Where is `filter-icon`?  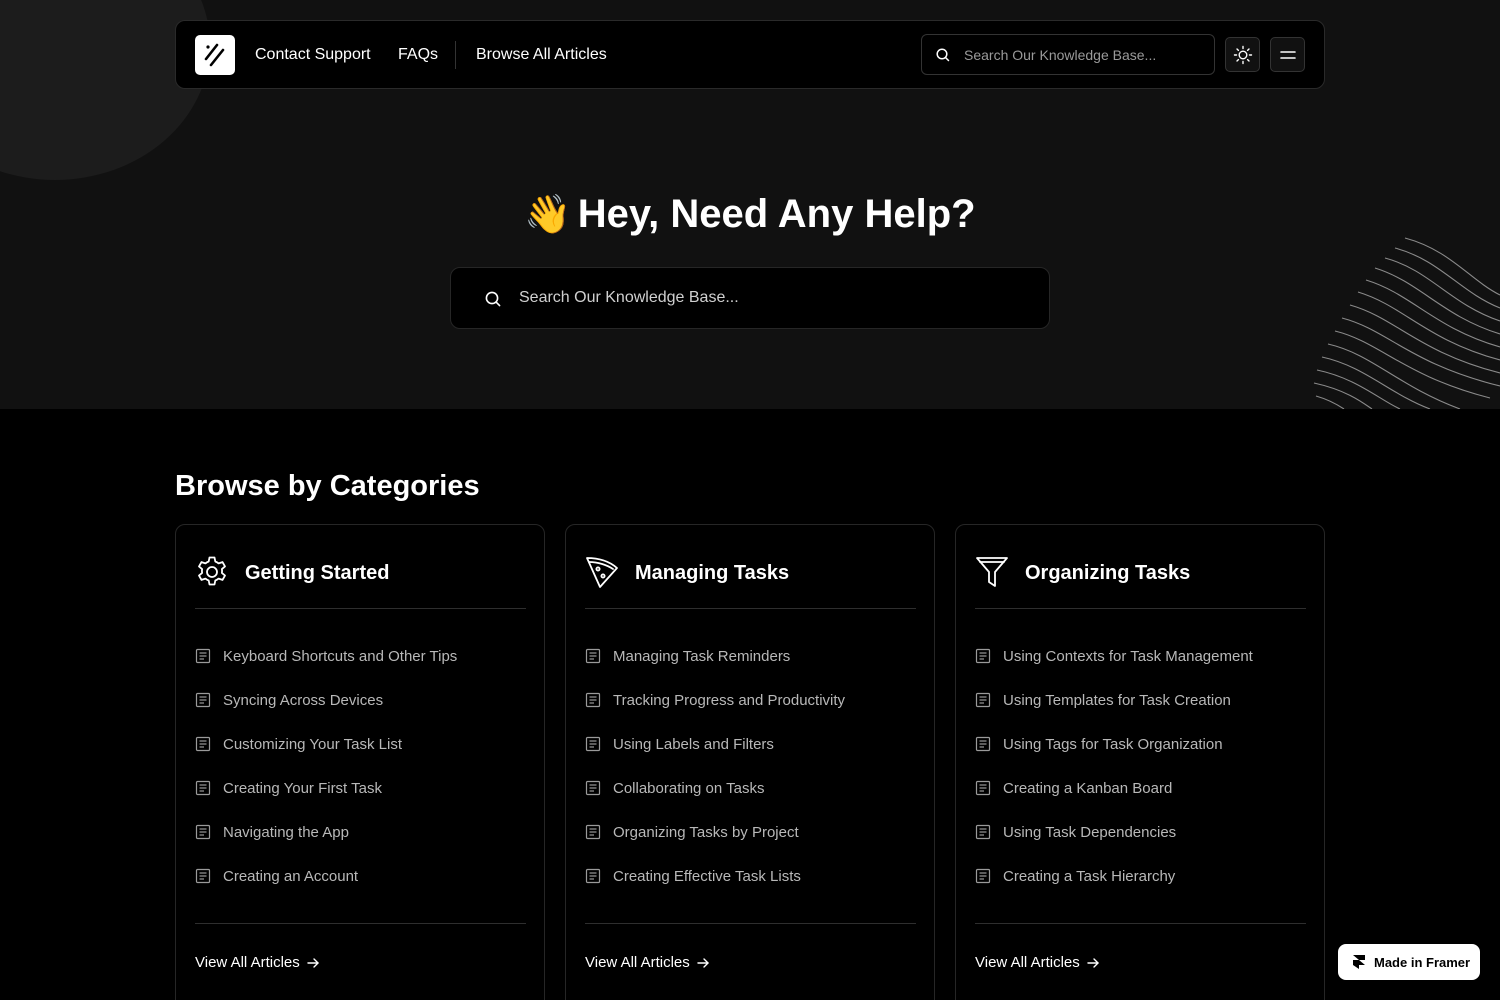 filter-icon is located at coordinates (992, 572).